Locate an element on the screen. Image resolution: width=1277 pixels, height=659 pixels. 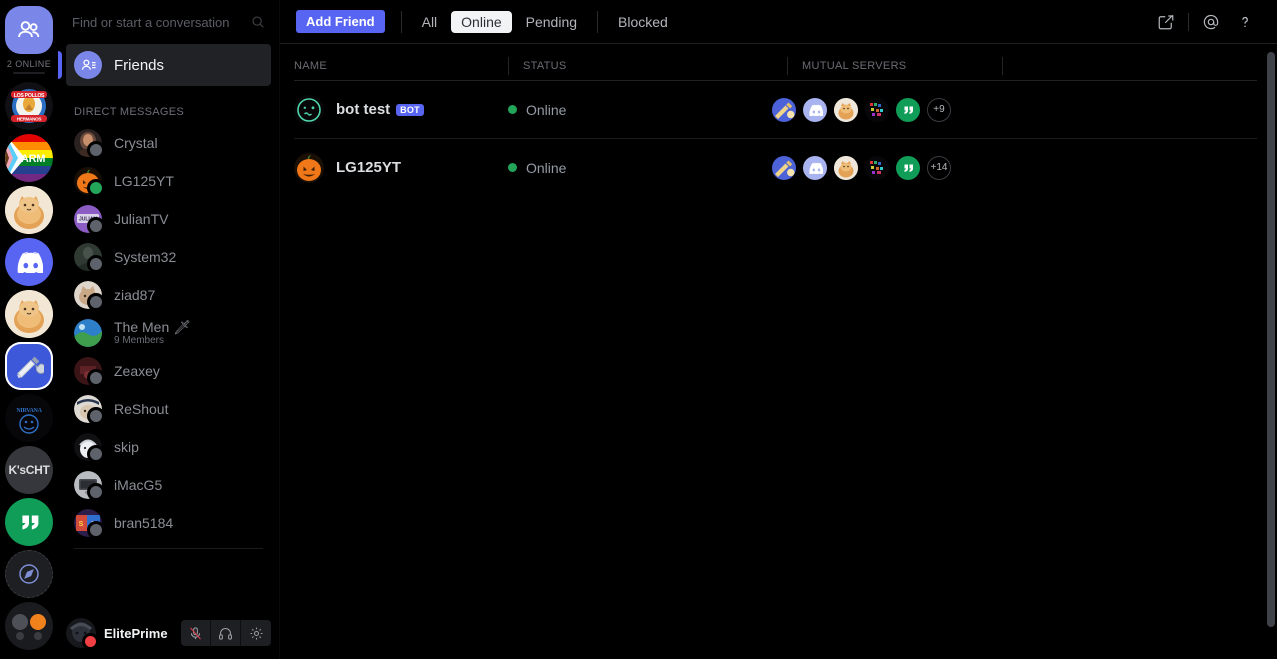
mutual-servers-cell: +9 is located at coordinates (861, 109).